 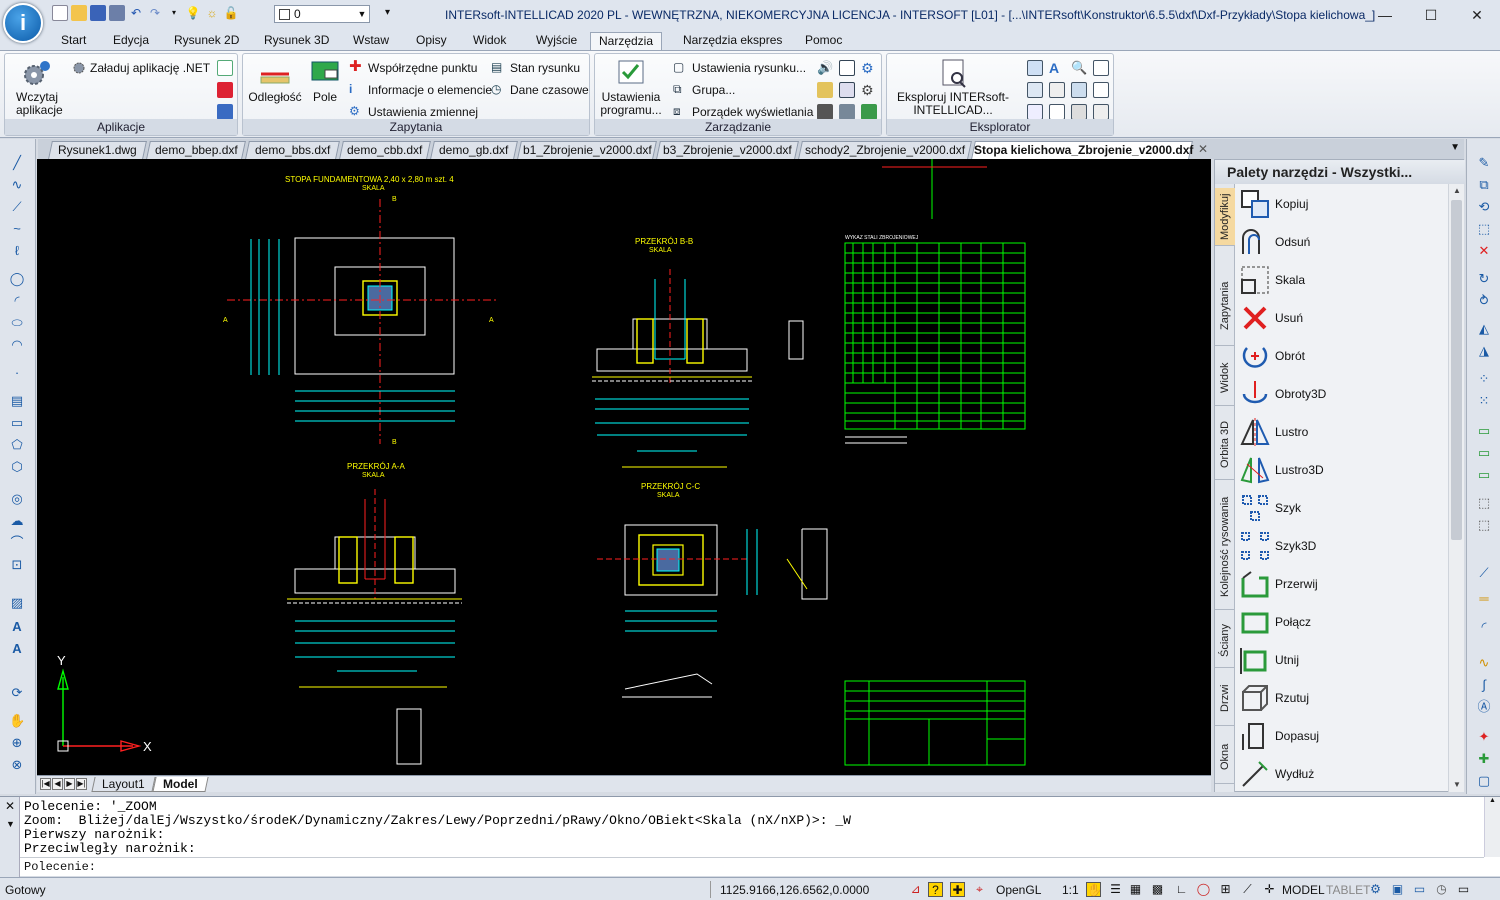 What do you see at coordinates (1225, 547) in the screenshot?
I see `palette-tab-kolejnosc: Kolejność rysowania` at bounding box center [1225, 547].